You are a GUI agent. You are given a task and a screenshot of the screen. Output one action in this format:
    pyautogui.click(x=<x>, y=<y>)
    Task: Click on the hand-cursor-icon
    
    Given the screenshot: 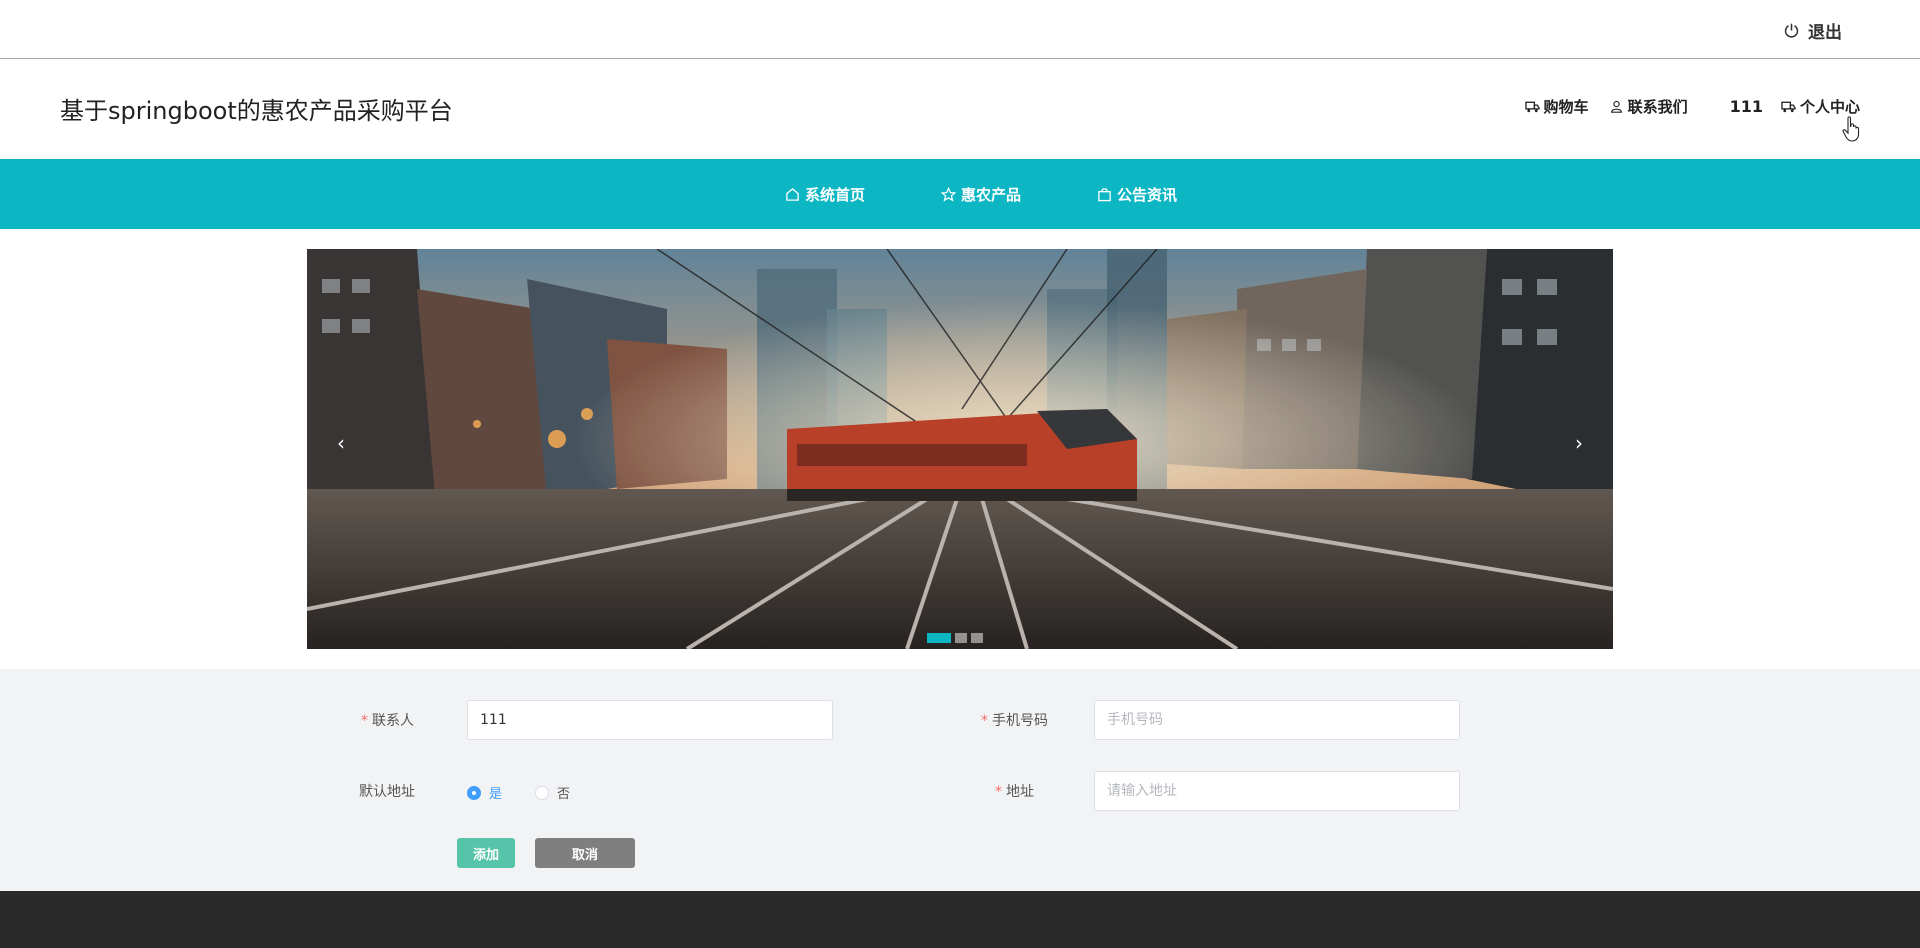 What is the action you would take?
    pyautogui.click(x=1851, y=129)
    